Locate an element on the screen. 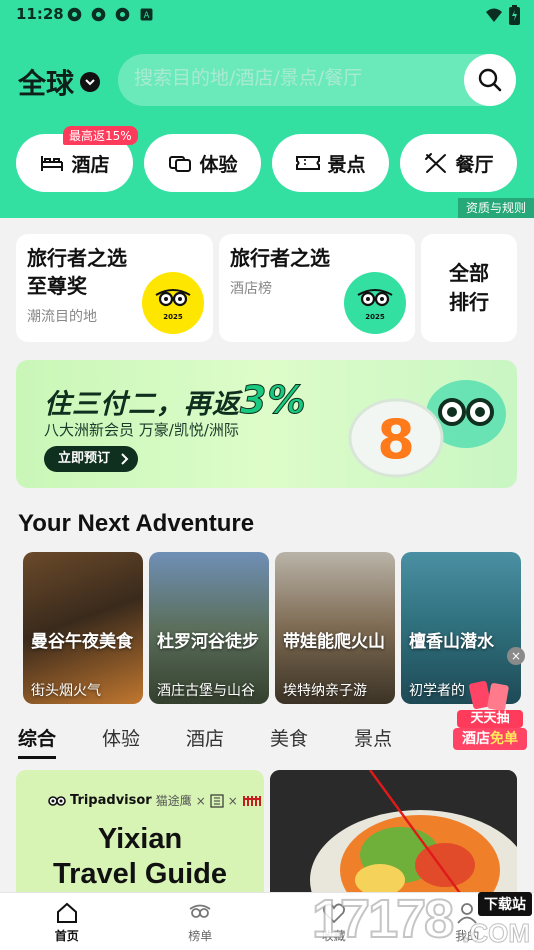 The height and width of the screenshot is (950, 534). wifi-icon is located at coordinates (494, 15).